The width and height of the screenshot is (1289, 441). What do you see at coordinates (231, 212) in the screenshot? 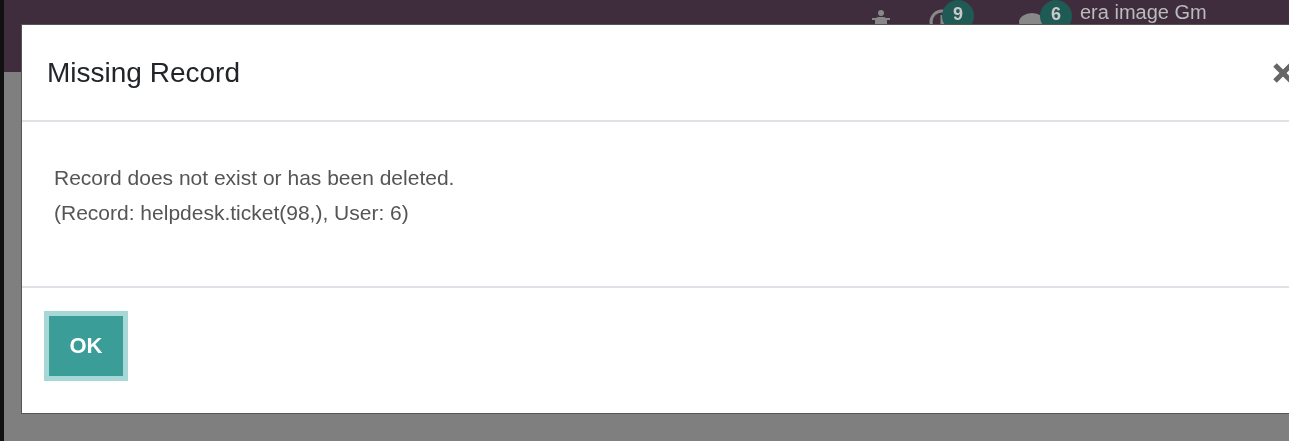
I see `message-text: (Record: helpdesk.ticket(98,), User: 6)` at bounding box center [231, 212].